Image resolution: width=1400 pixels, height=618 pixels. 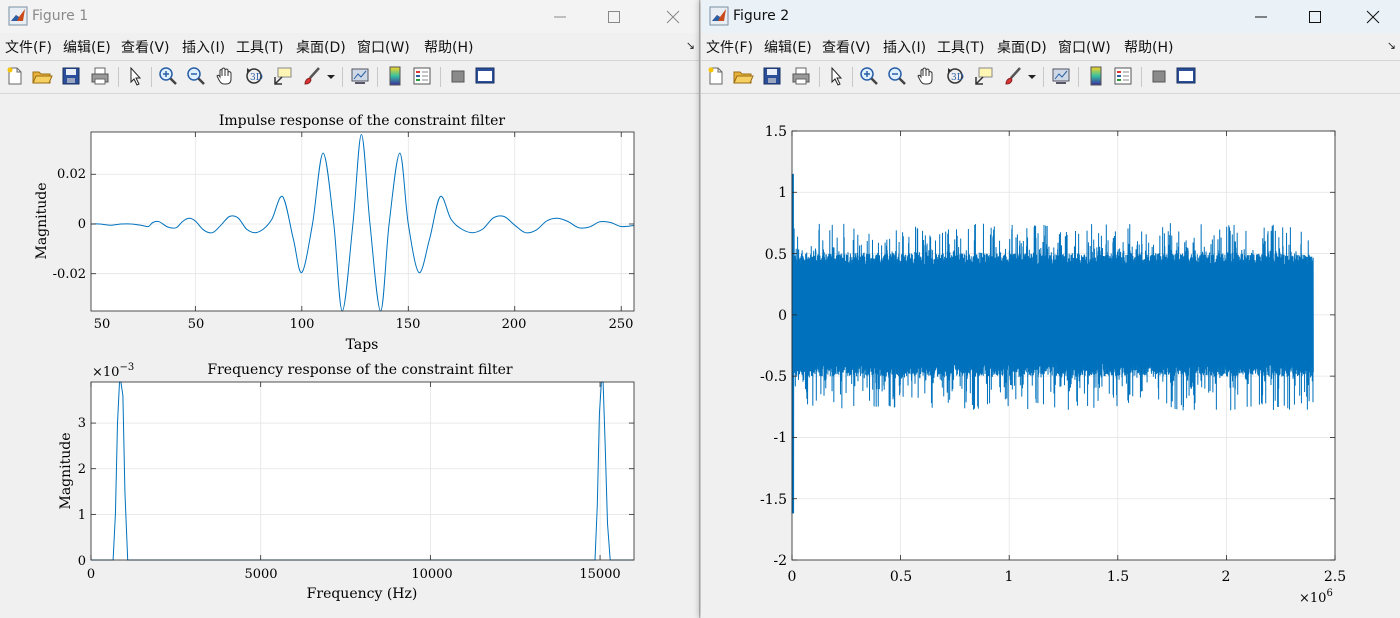 I want to click on x-tick-label: 100, so click(x=302, y=324).